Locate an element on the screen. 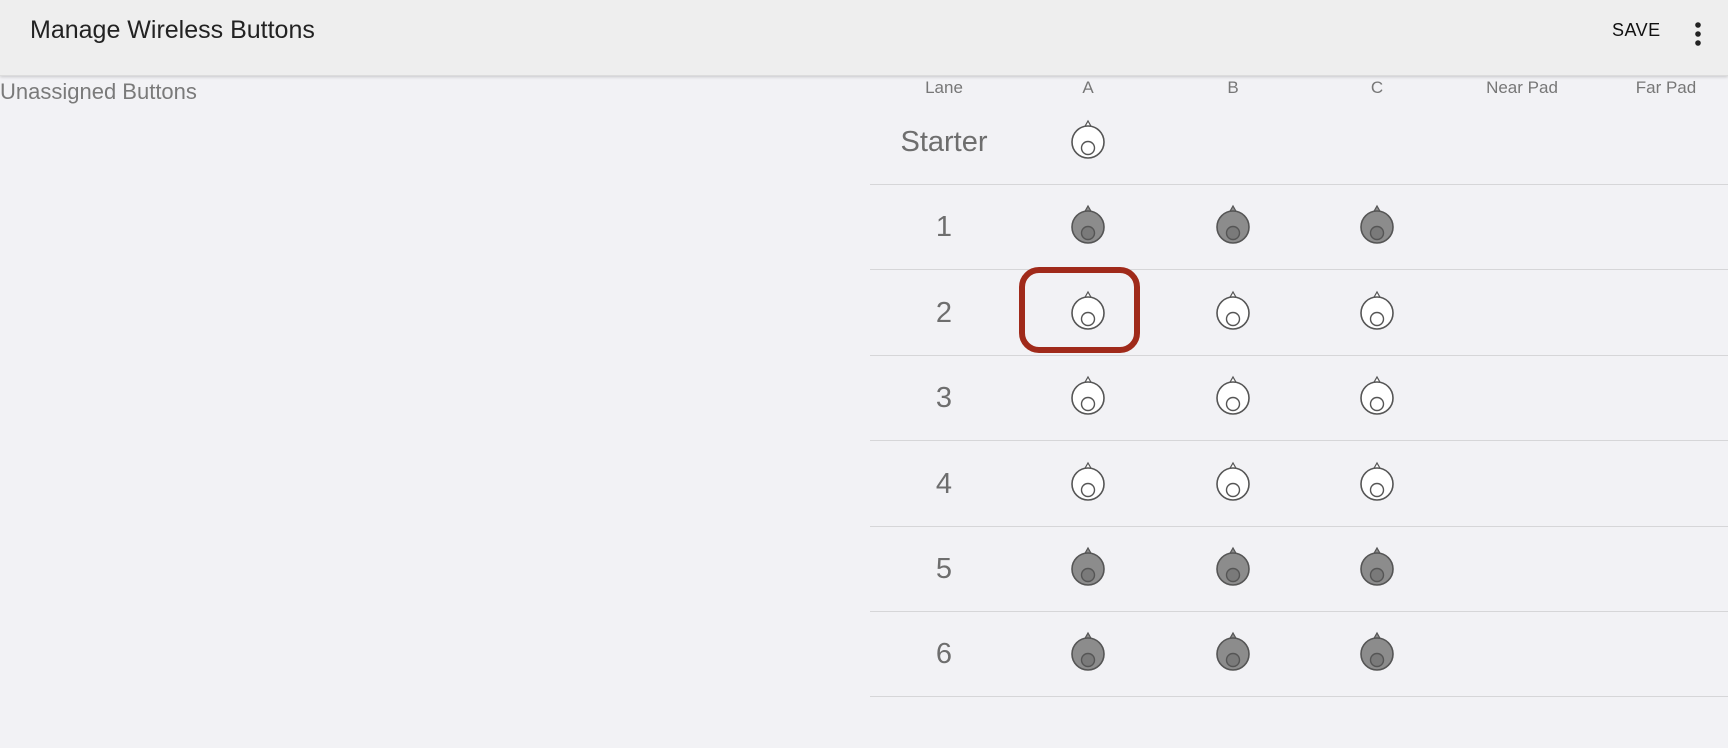 The image size is (1728, 748). wireless-button-icon-lane-4-b is located at coordinates (1233, 483).